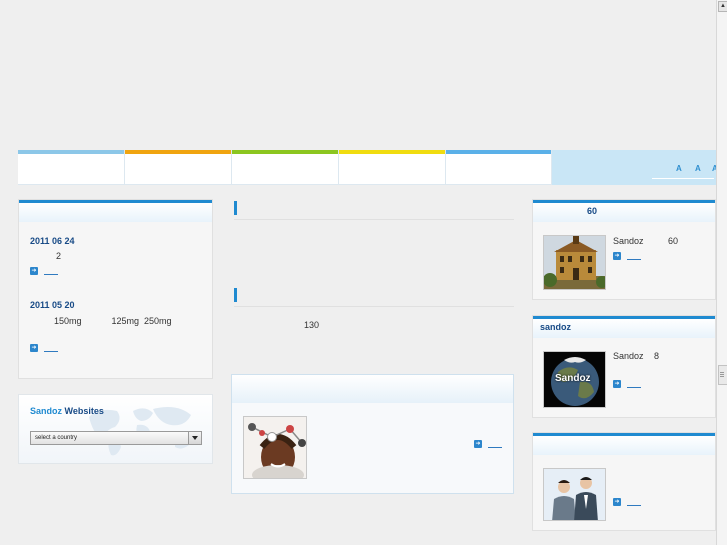  What do you see at coordinates (374, 306) in the screenshot?
I see `section-2-rule` at bounding box center [374, 306].